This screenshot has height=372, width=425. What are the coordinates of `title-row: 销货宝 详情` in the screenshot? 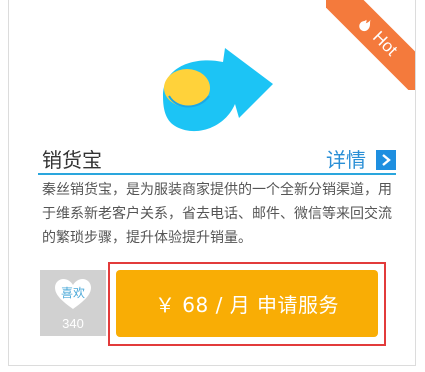 It's located at (217, 161).